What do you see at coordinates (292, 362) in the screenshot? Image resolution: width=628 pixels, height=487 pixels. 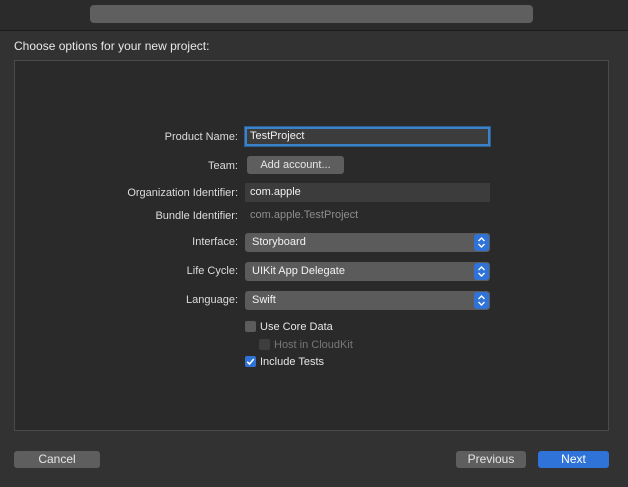 I see `include-tests-label: Include Tests` at bounding box center [292, 362].